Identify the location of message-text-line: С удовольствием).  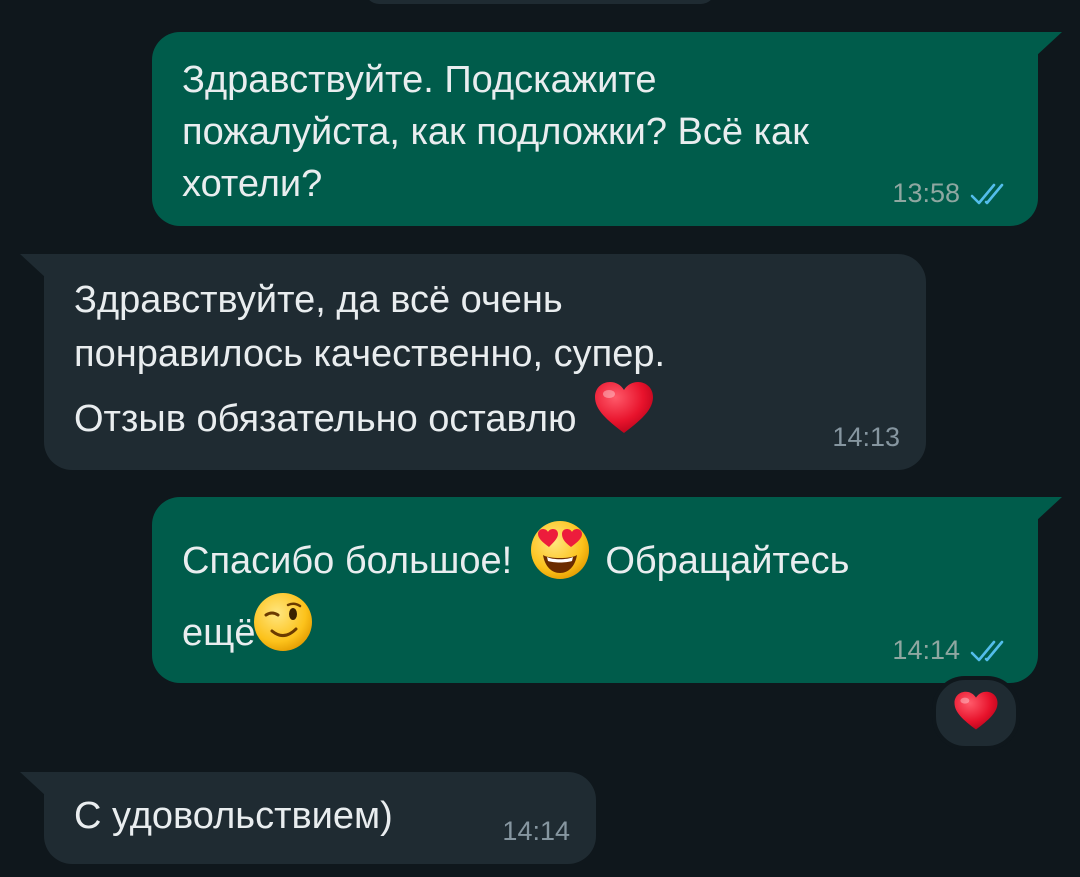
(233, 816).